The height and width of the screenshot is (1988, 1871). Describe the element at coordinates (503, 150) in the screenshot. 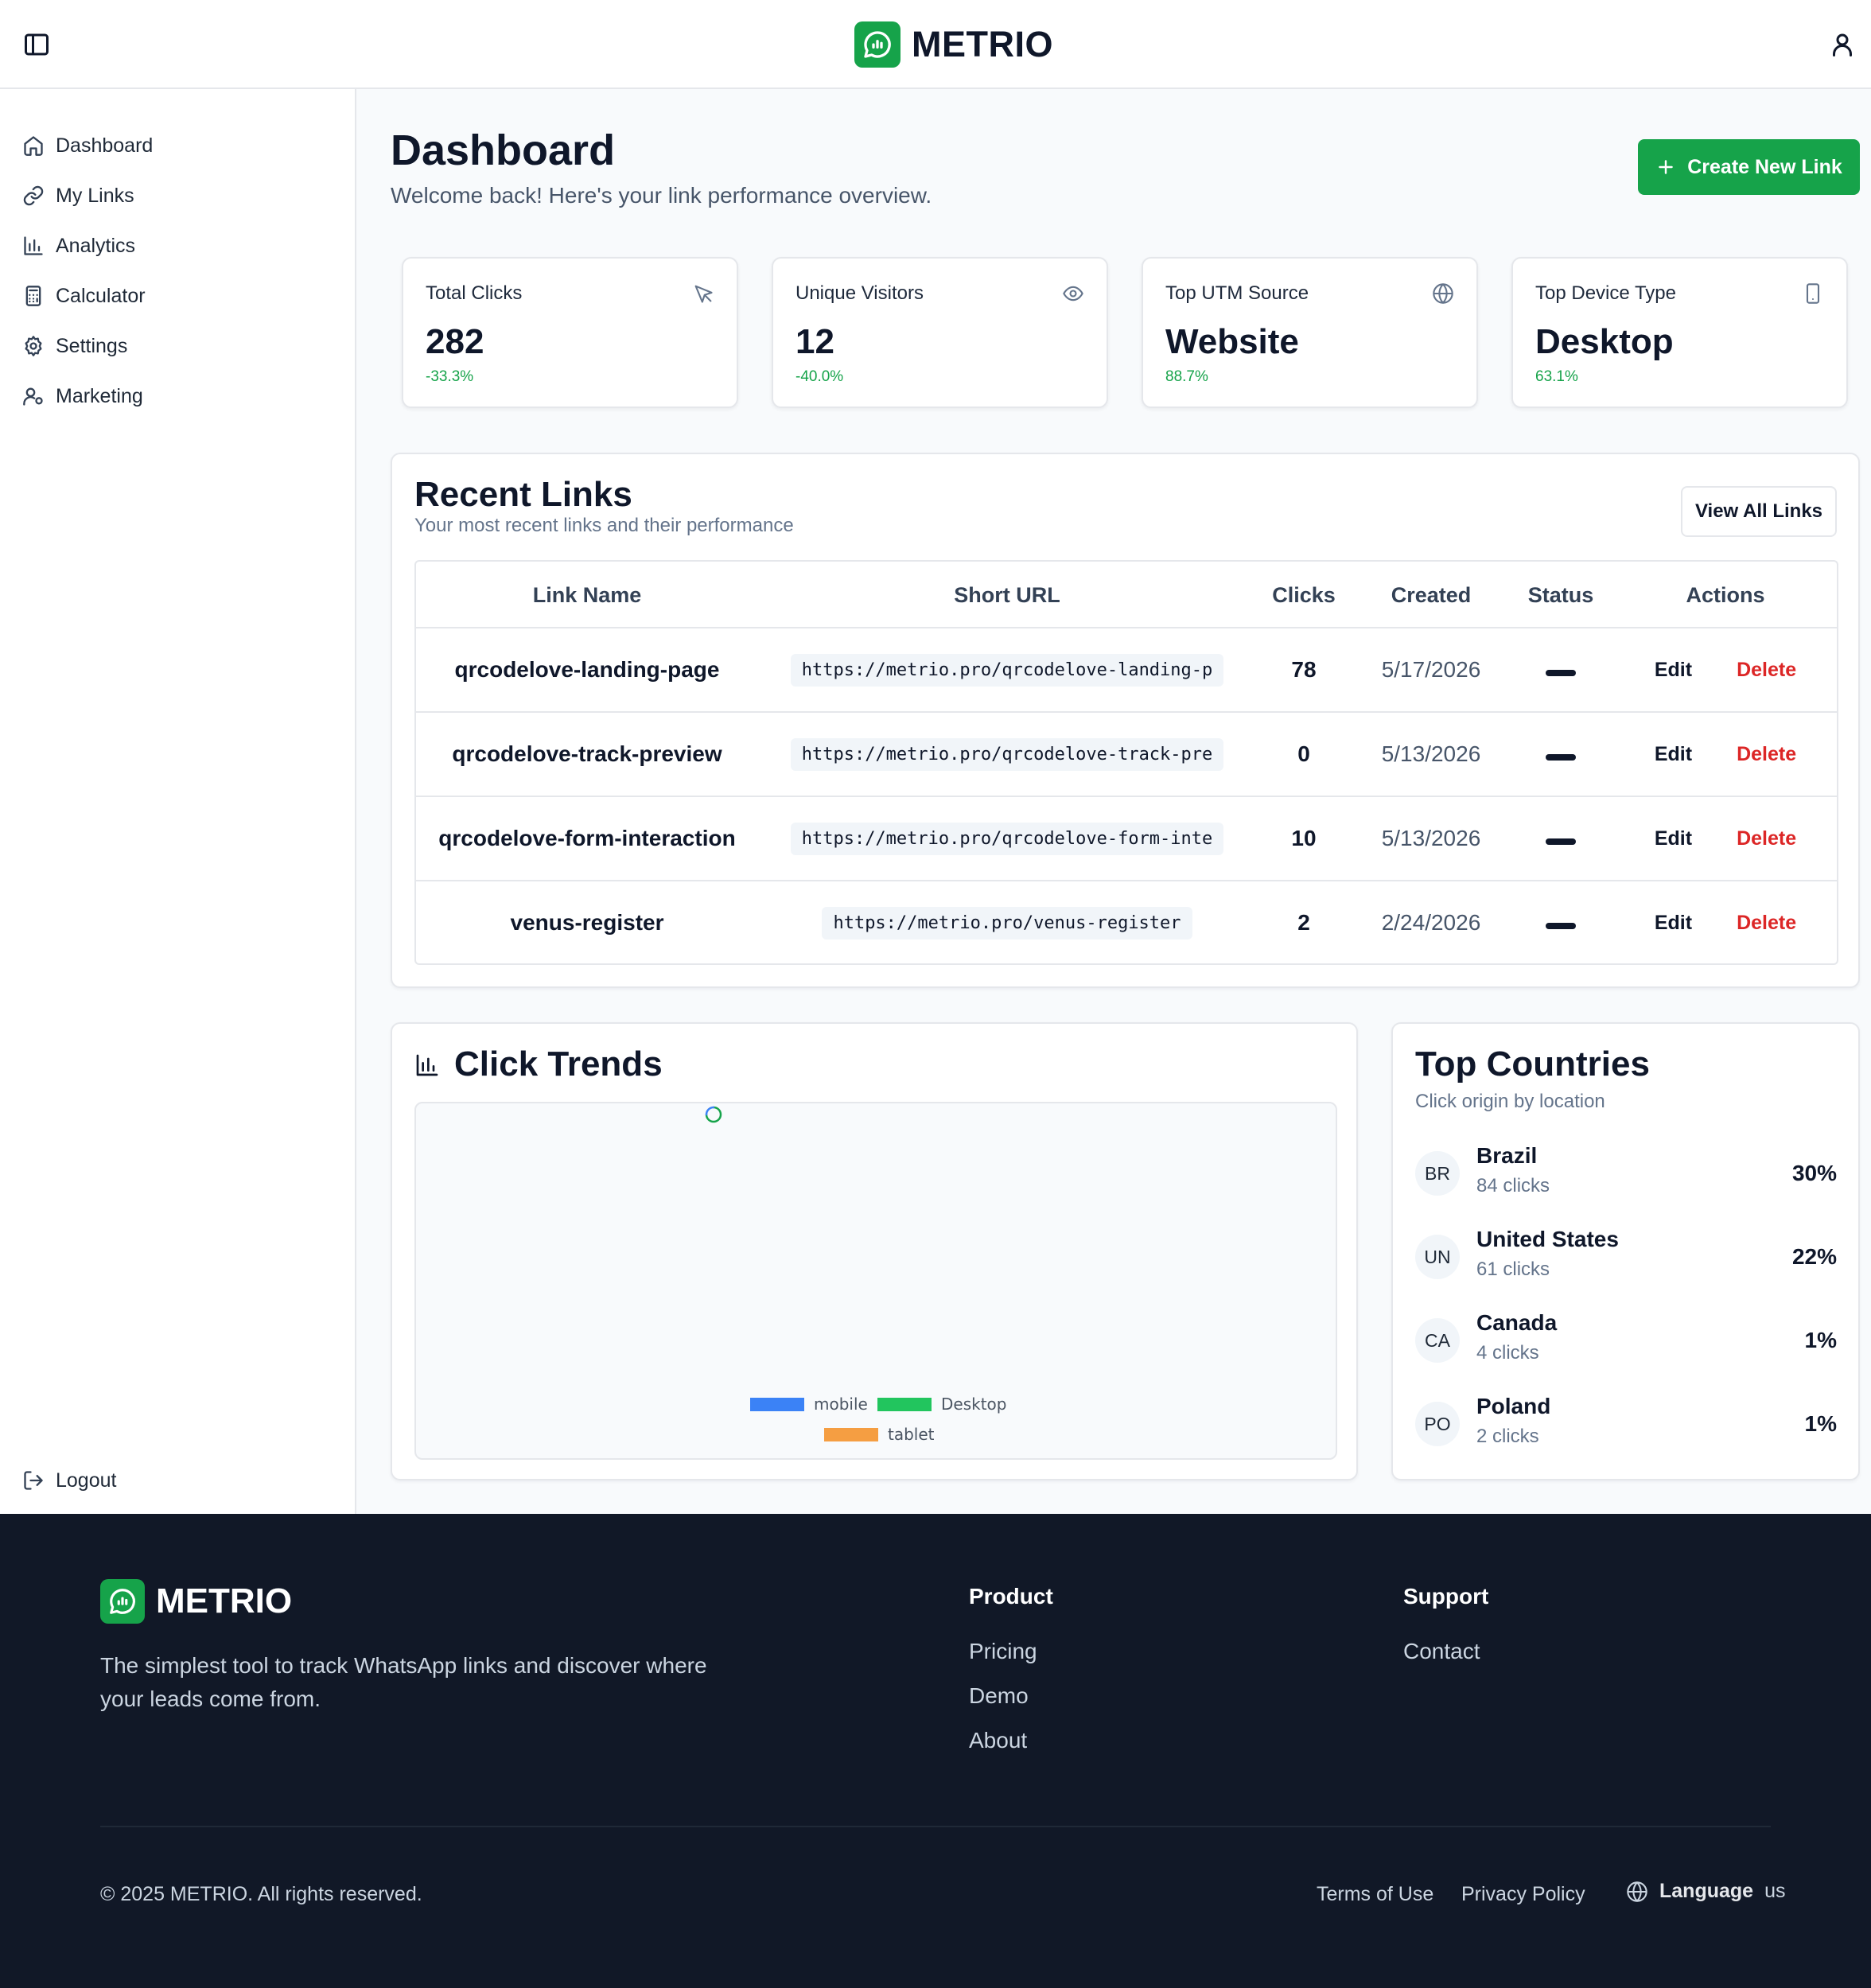

I see `page-title: Dashboard` at that location.